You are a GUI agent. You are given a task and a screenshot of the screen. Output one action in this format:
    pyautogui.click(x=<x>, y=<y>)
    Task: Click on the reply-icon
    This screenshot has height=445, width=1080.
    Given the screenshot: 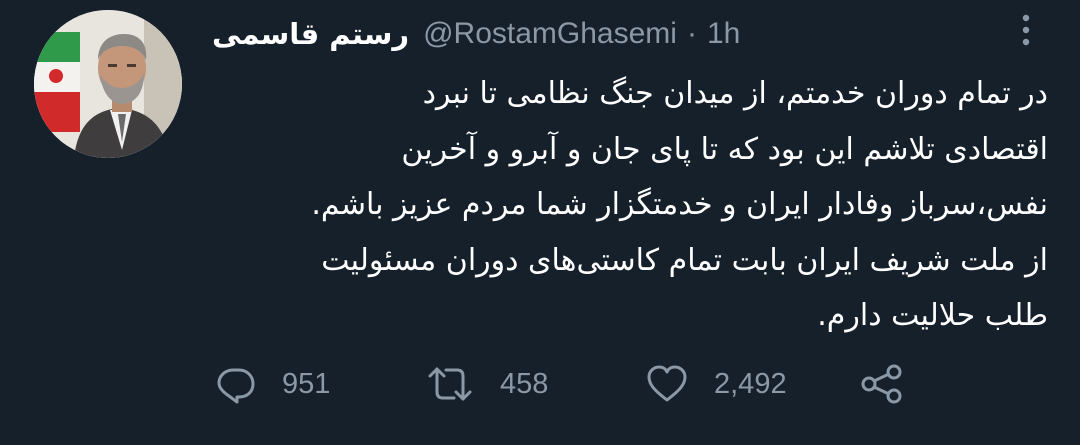 What is the action you would take?
    pyautogui.click(x=236, y=386)
    